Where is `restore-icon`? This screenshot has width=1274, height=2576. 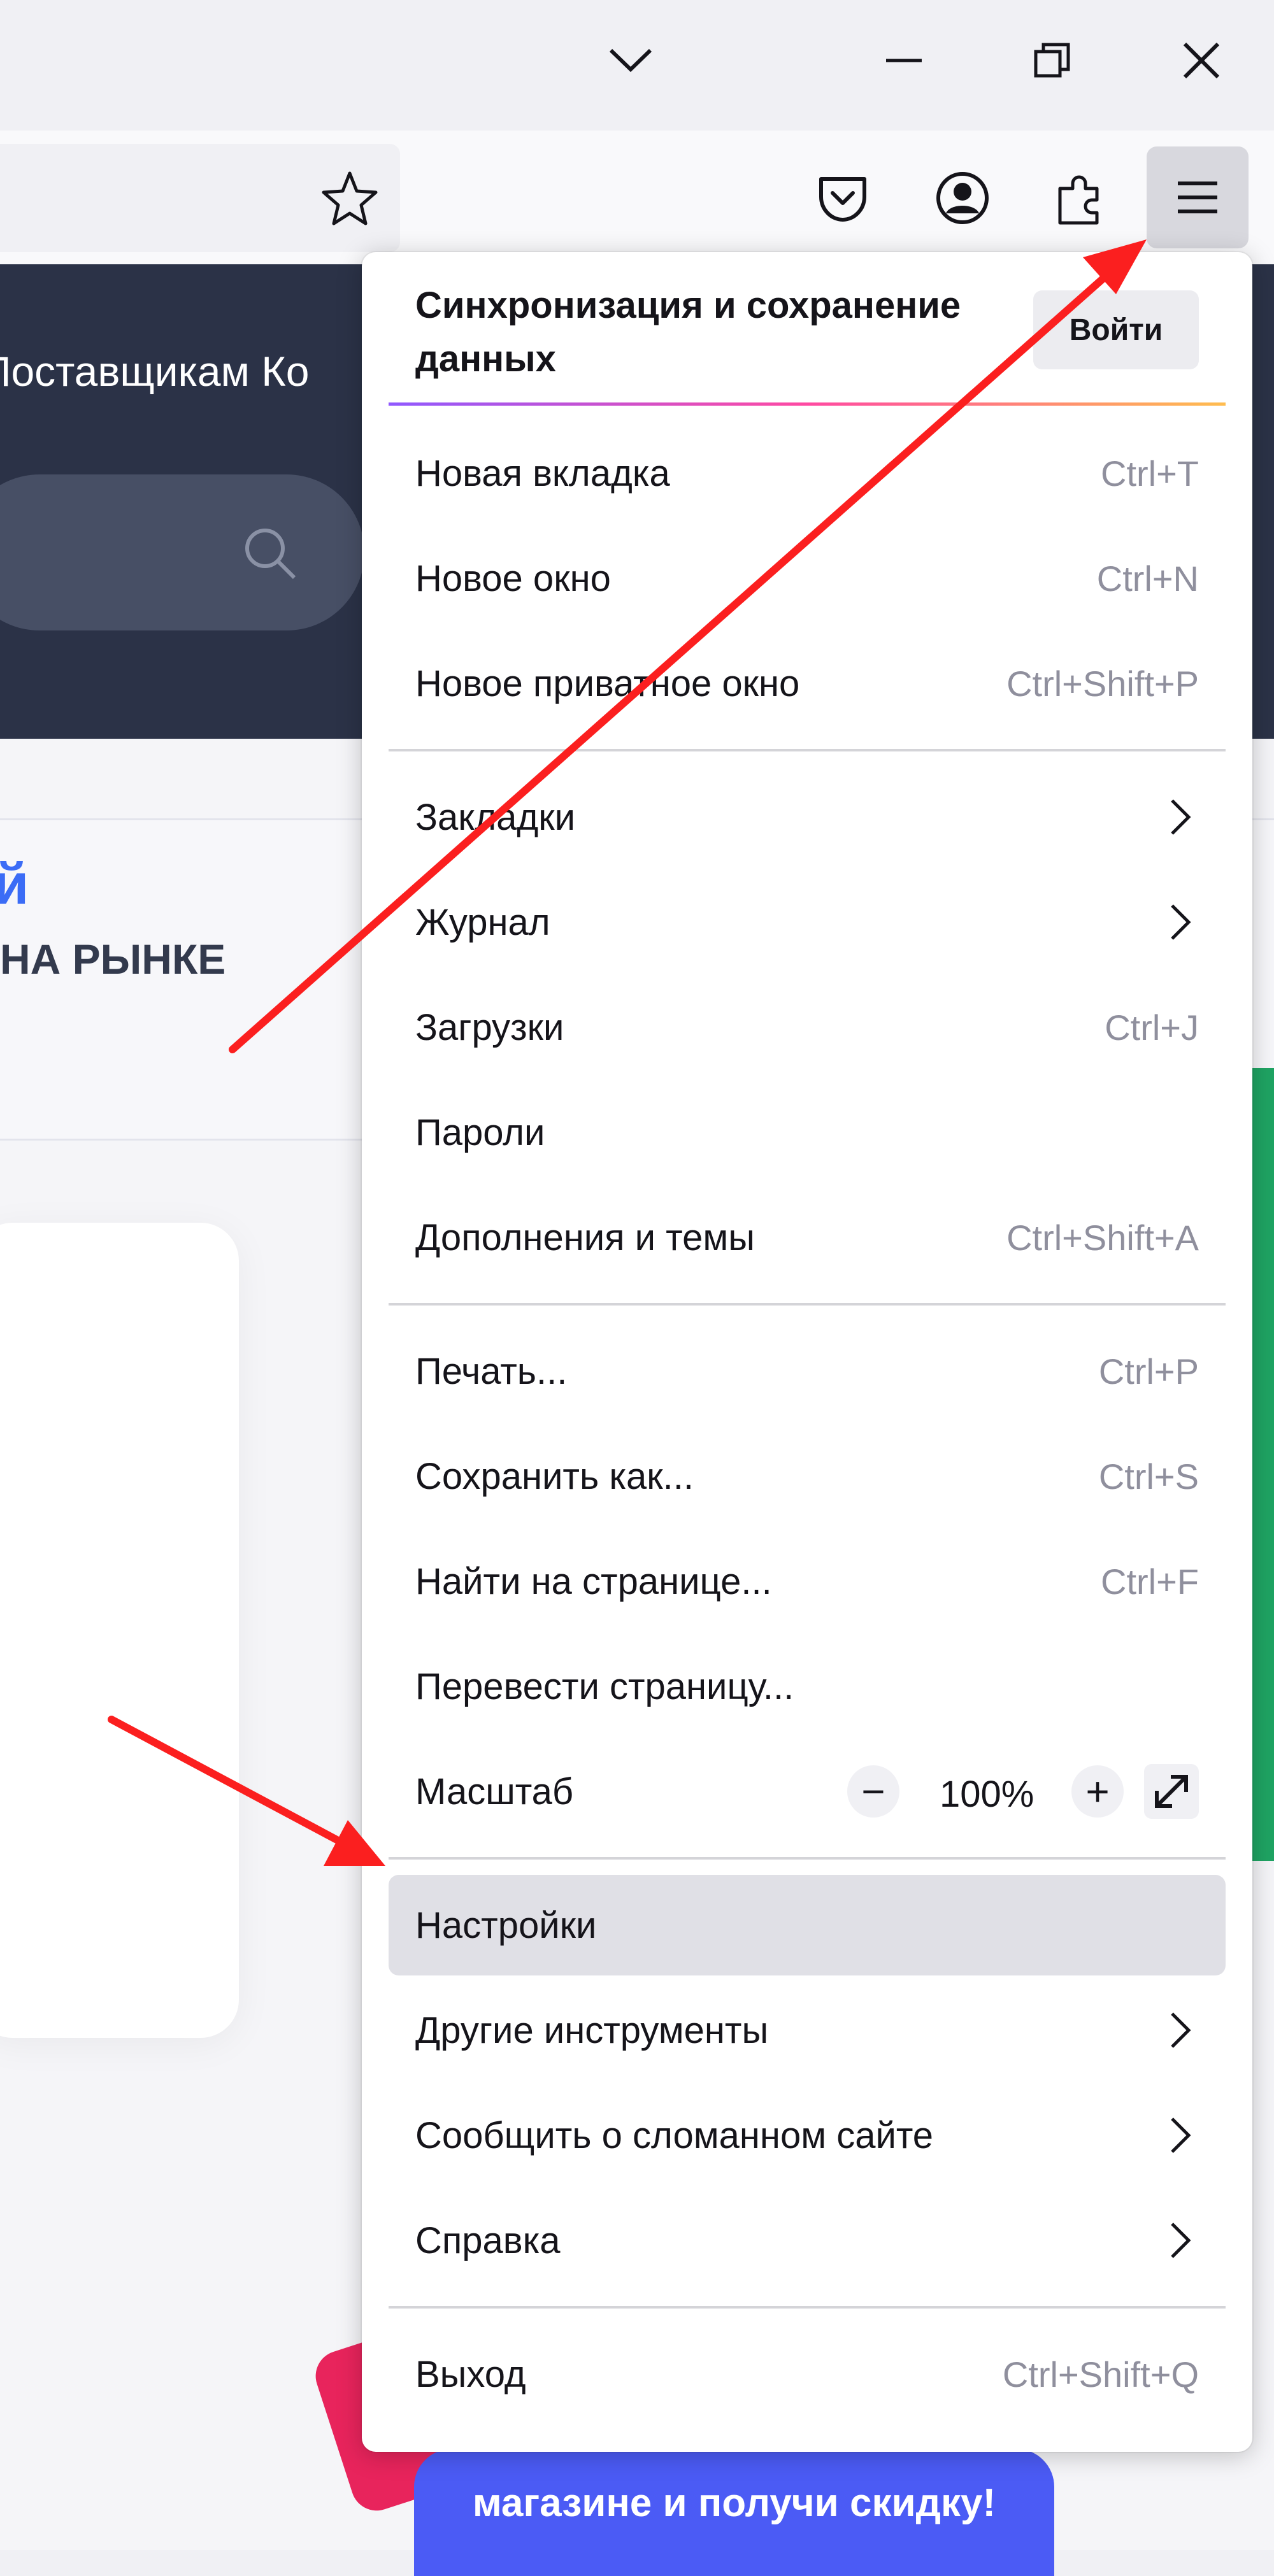
restore-icon is located at coordinates (1052, 60).